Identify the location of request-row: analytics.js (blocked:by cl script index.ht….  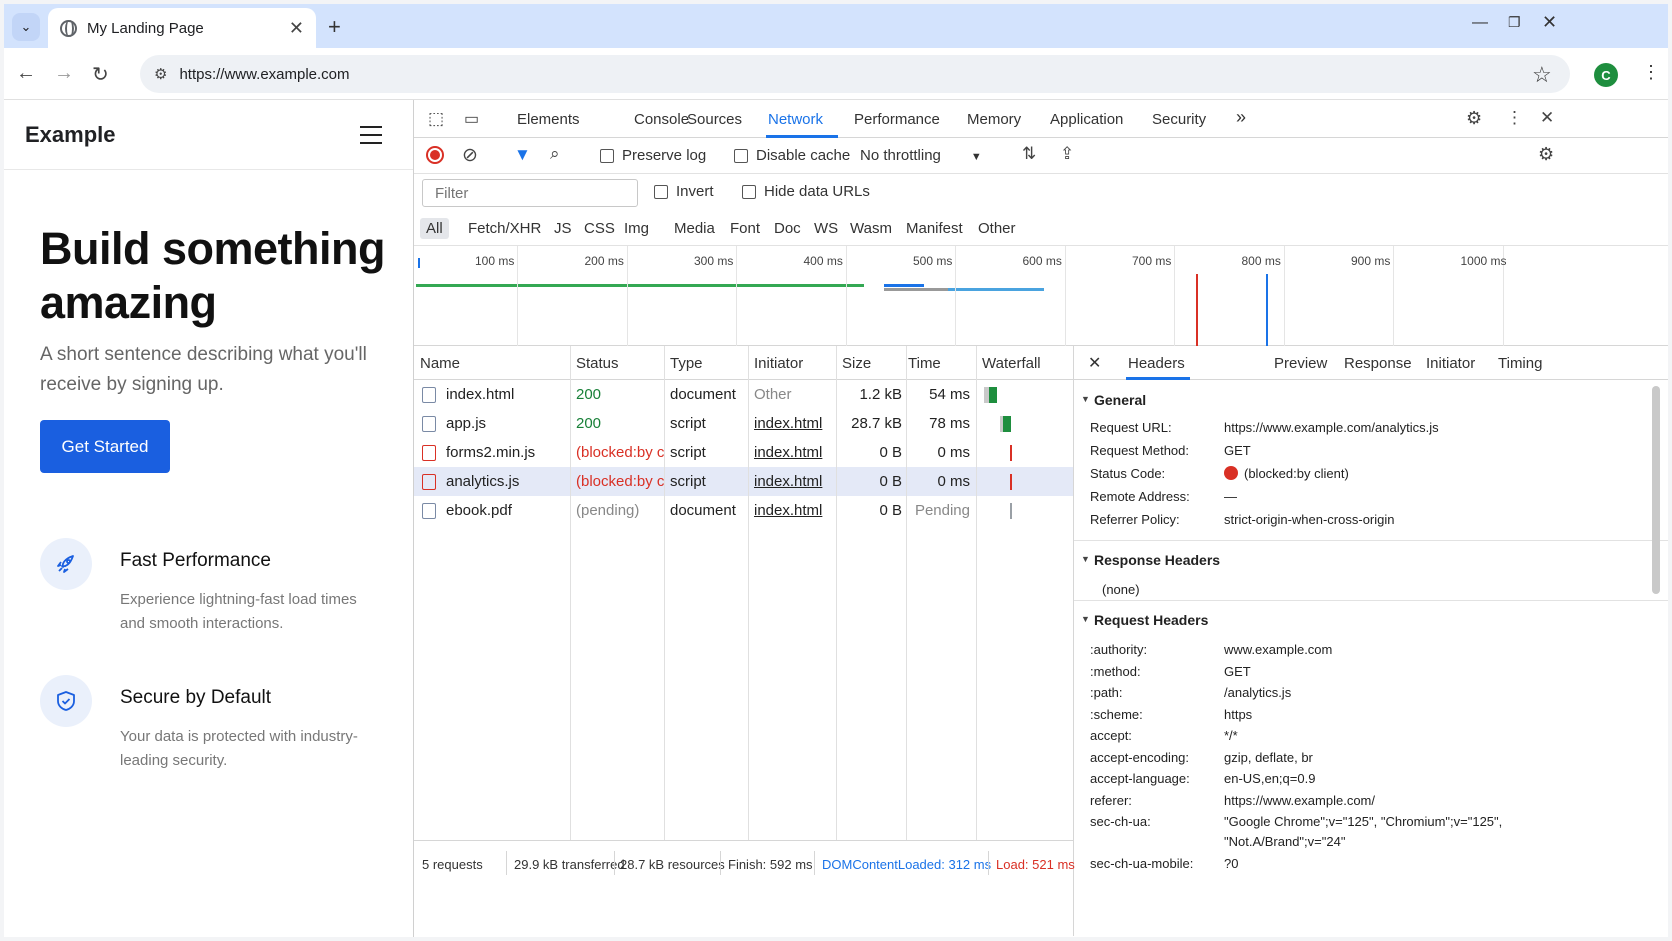
(743, 481).